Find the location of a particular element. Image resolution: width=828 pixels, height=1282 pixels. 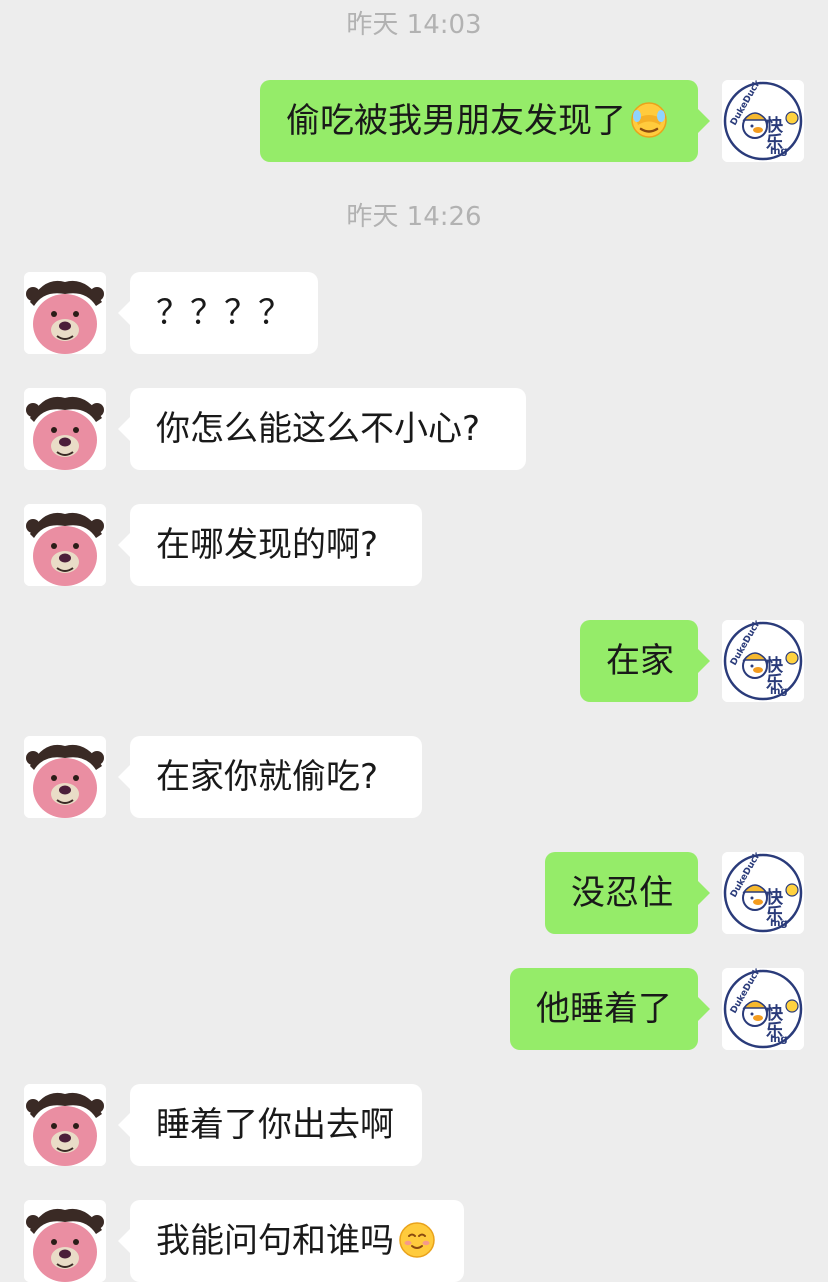

message-bubble: 偷吃被我男朋友发现了 is located at coordinates (485, 121).